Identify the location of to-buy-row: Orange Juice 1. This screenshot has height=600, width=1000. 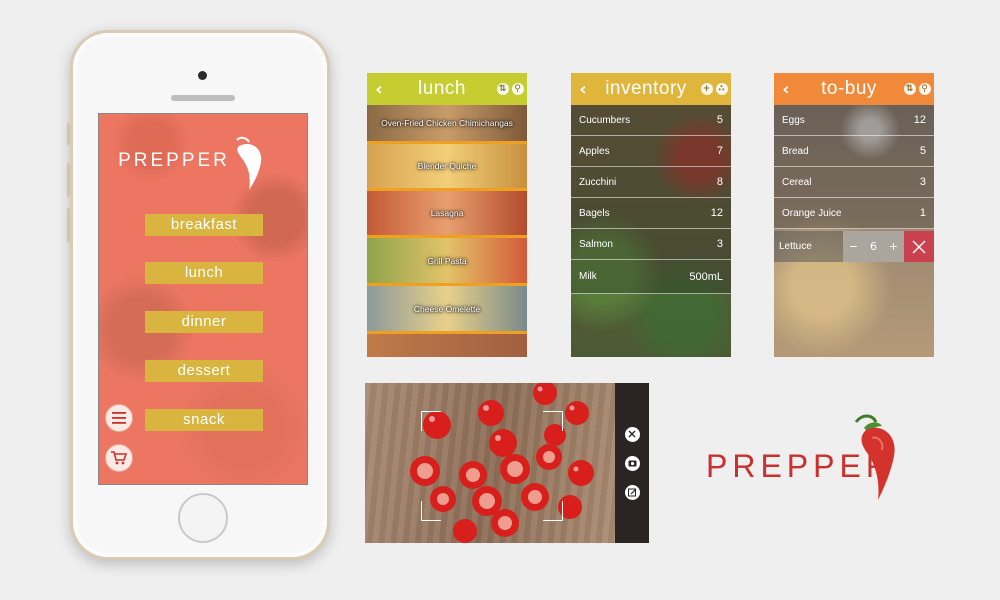
(854, 213).